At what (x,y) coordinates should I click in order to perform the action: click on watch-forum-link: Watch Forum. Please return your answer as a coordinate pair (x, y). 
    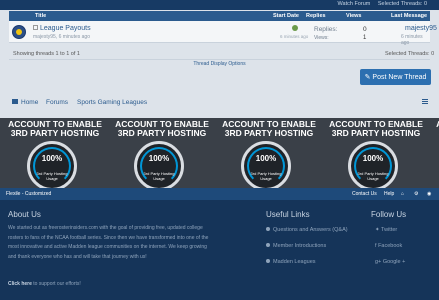
    Looking at the image, I should click on (354, 4).